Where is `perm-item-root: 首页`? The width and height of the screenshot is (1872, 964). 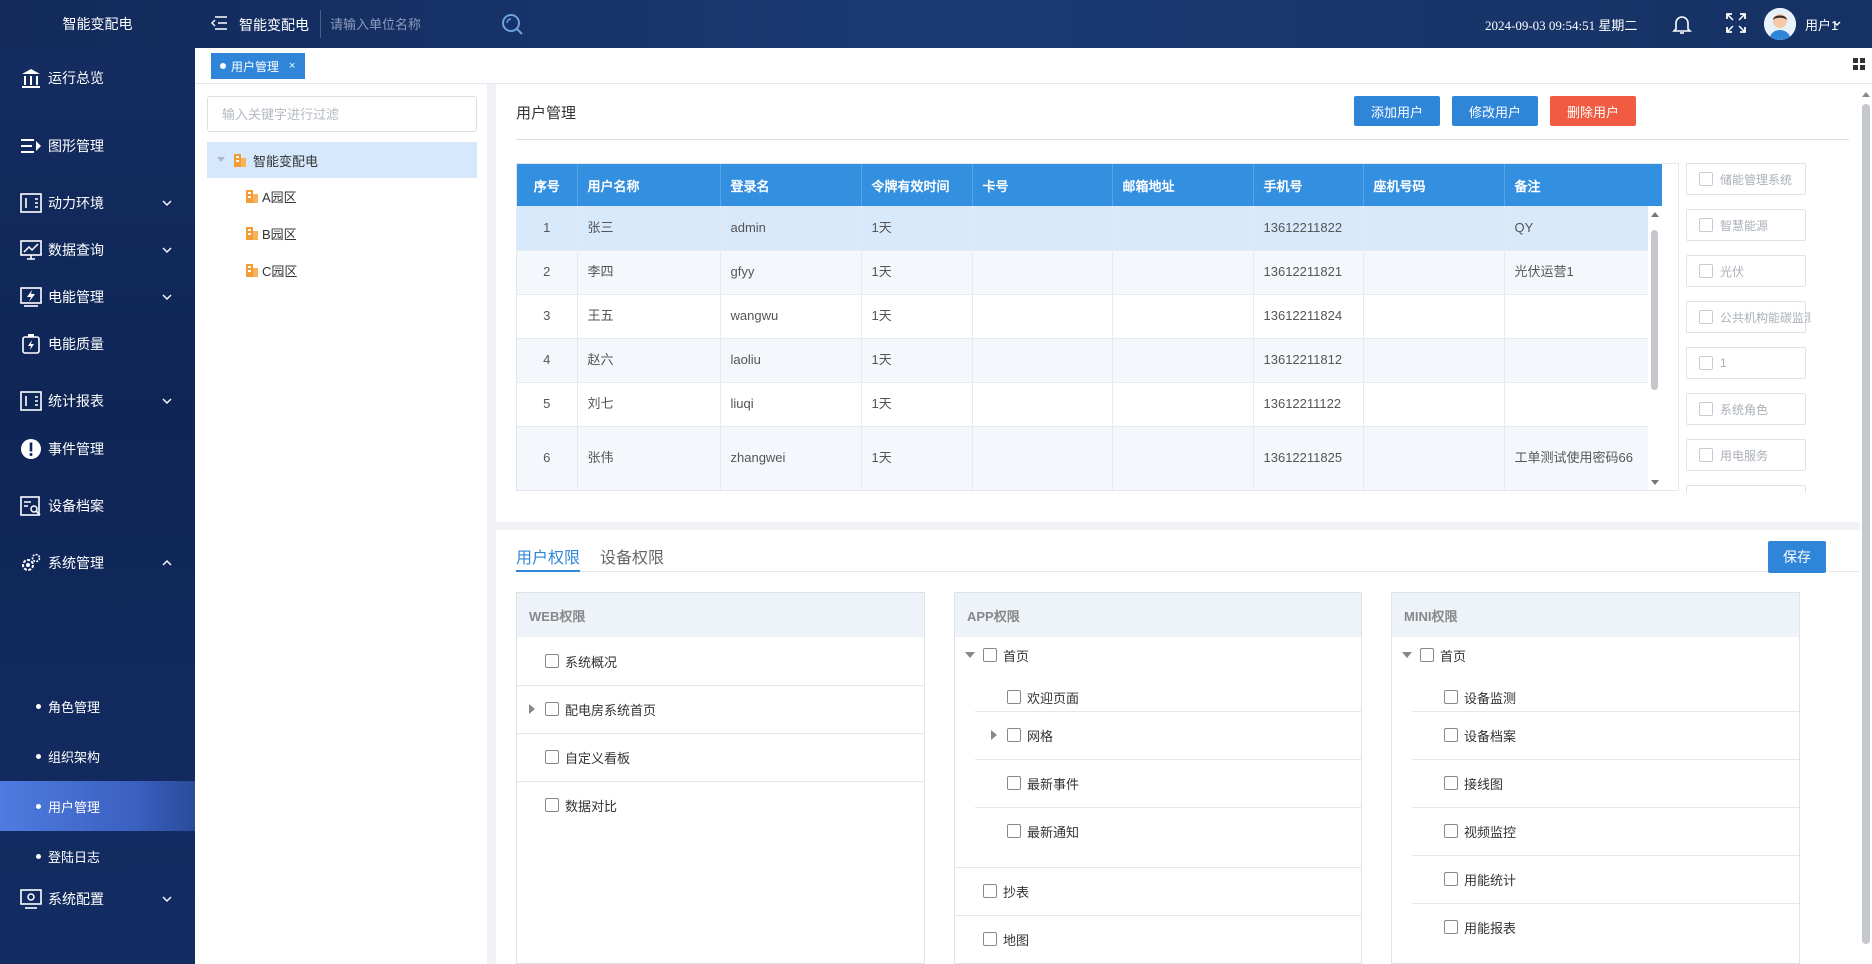 perm-item-root: 首页 is located at coordinates (1158, 655).